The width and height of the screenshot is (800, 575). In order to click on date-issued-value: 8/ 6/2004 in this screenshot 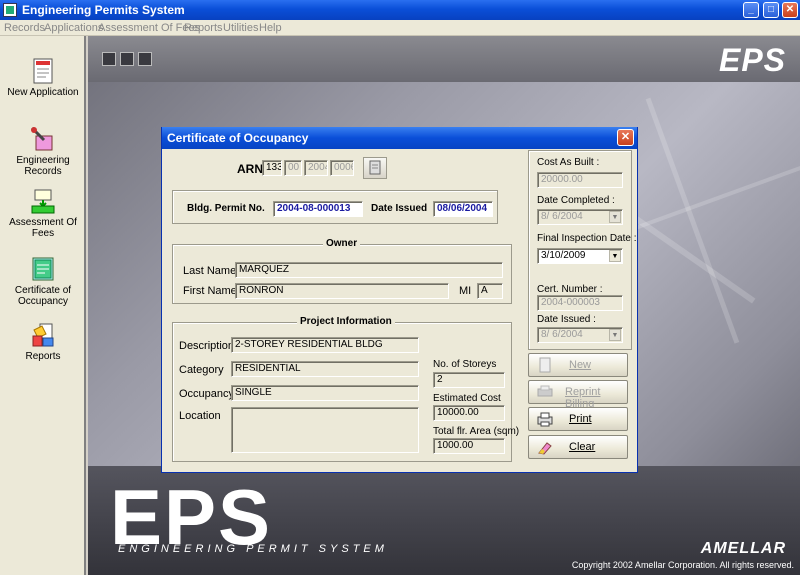, I will do `click(562, 334)`.